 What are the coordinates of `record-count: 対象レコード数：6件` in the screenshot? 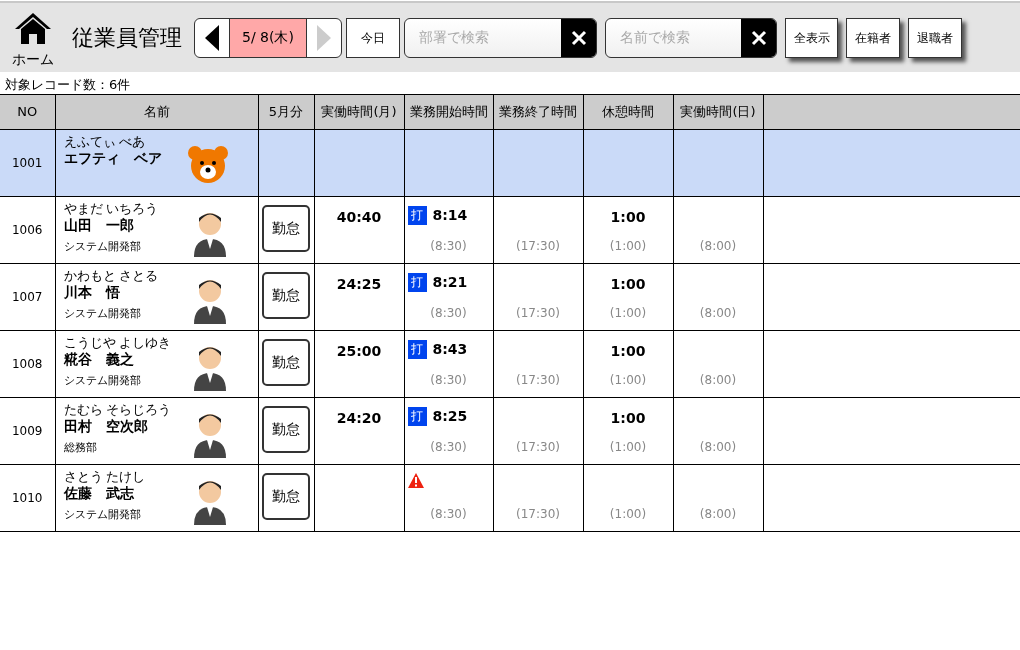 It's located at (68, 85).